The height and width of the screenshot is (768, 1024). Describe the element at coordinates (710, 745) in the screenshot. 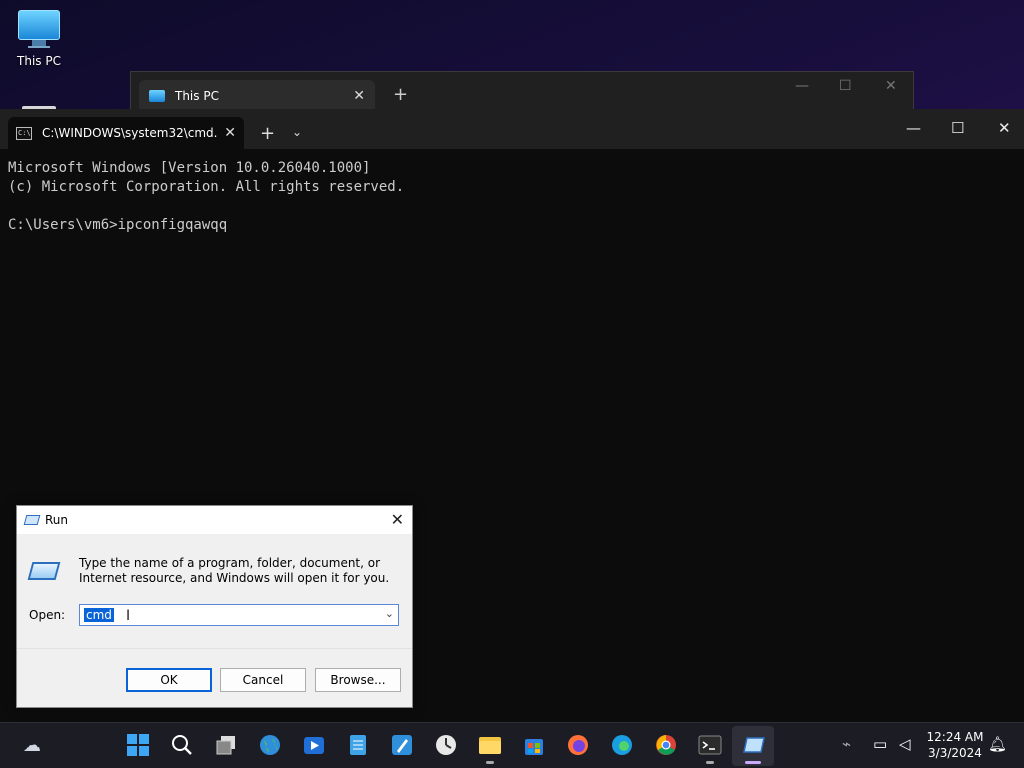

I see `terminal-icon` at that location.